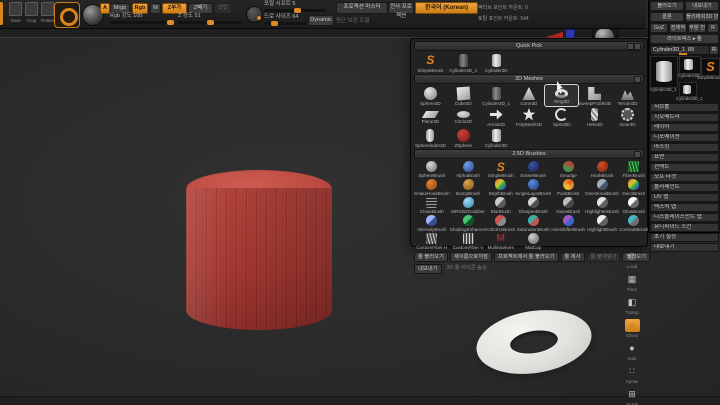 This screenshot has height=405, width=720. I want to click on subpalette-item: 서브툴, so click(684, 107).